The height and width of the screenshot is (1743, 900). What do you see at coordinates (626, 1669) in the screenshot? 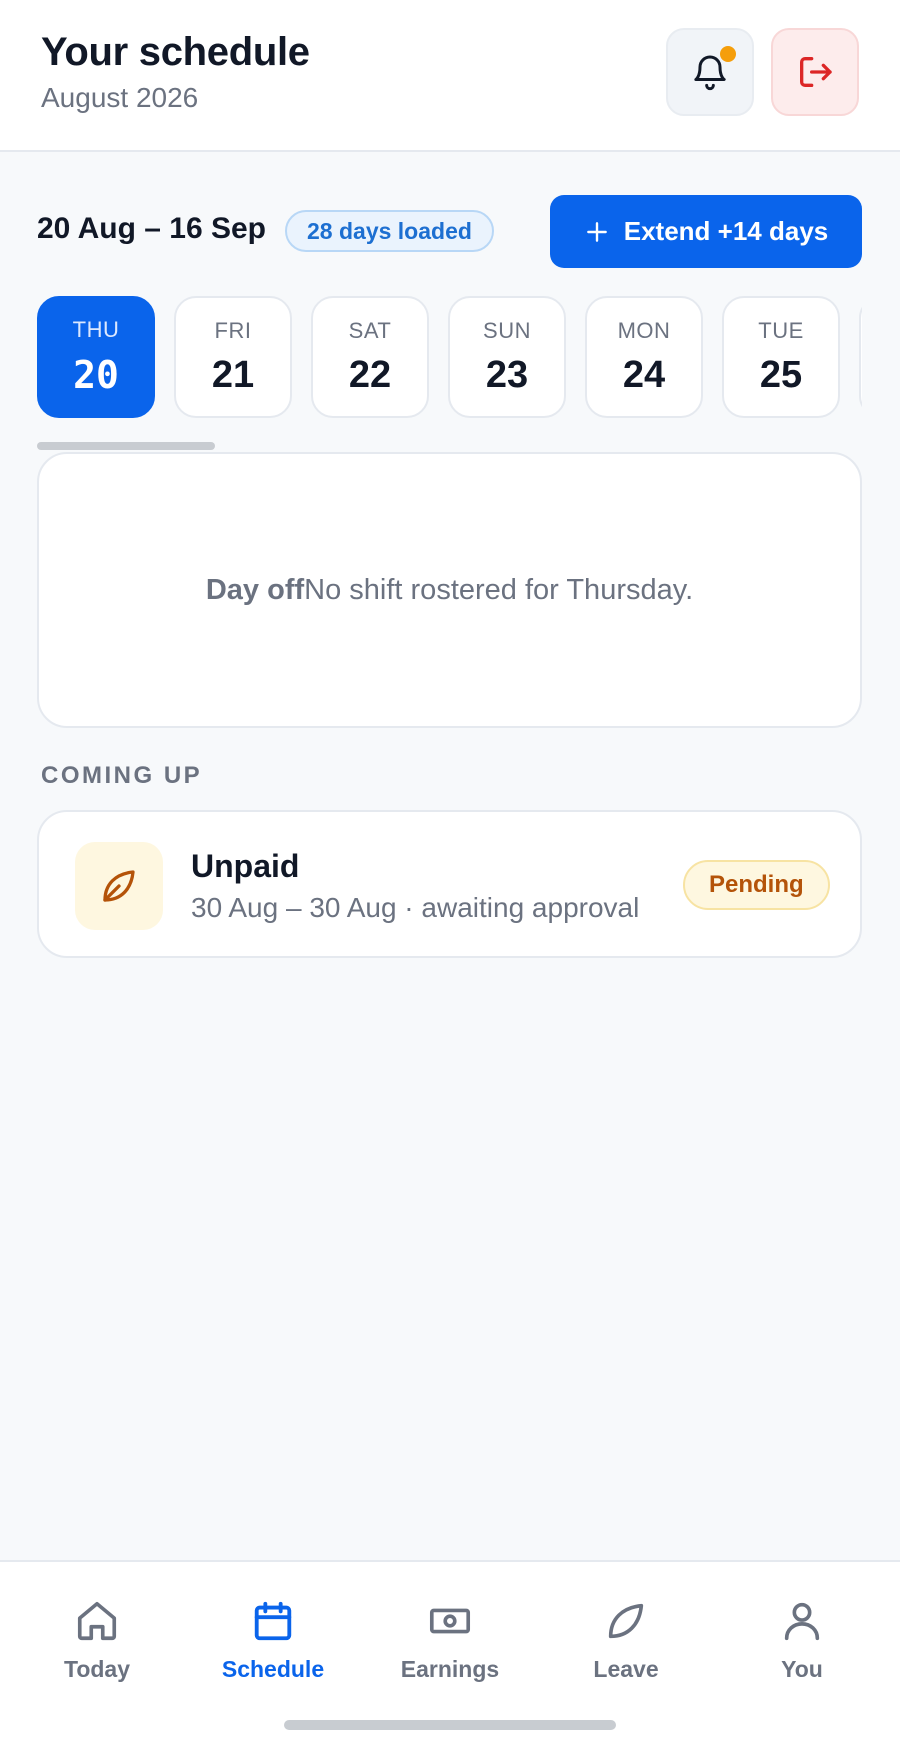
I see `nav-label: Leave` at bounding box center [626, 1669].